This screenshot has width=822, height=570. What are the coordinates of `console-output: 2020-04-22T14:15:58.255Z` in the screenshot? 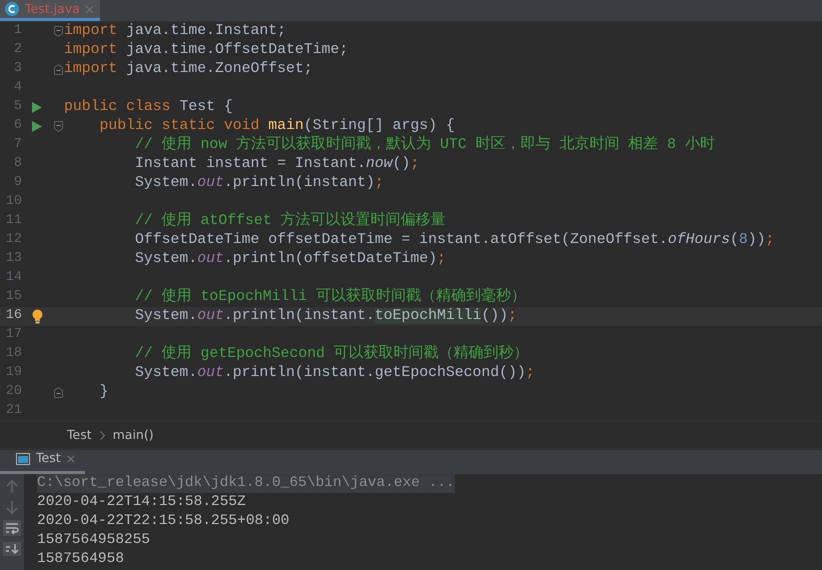 It's located at (142, 502).